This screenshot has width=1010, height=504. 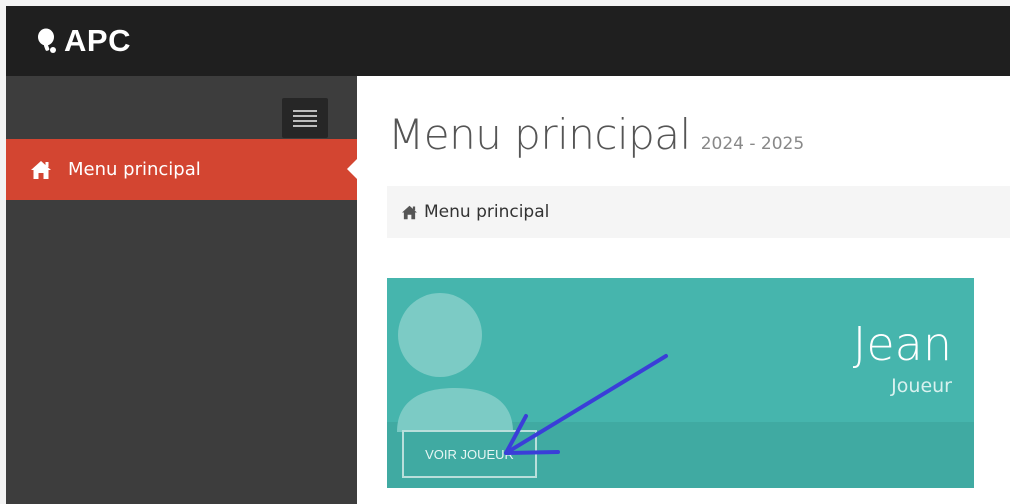 I want to click on hamburger-menu-icon, so click(x=305, y=118).